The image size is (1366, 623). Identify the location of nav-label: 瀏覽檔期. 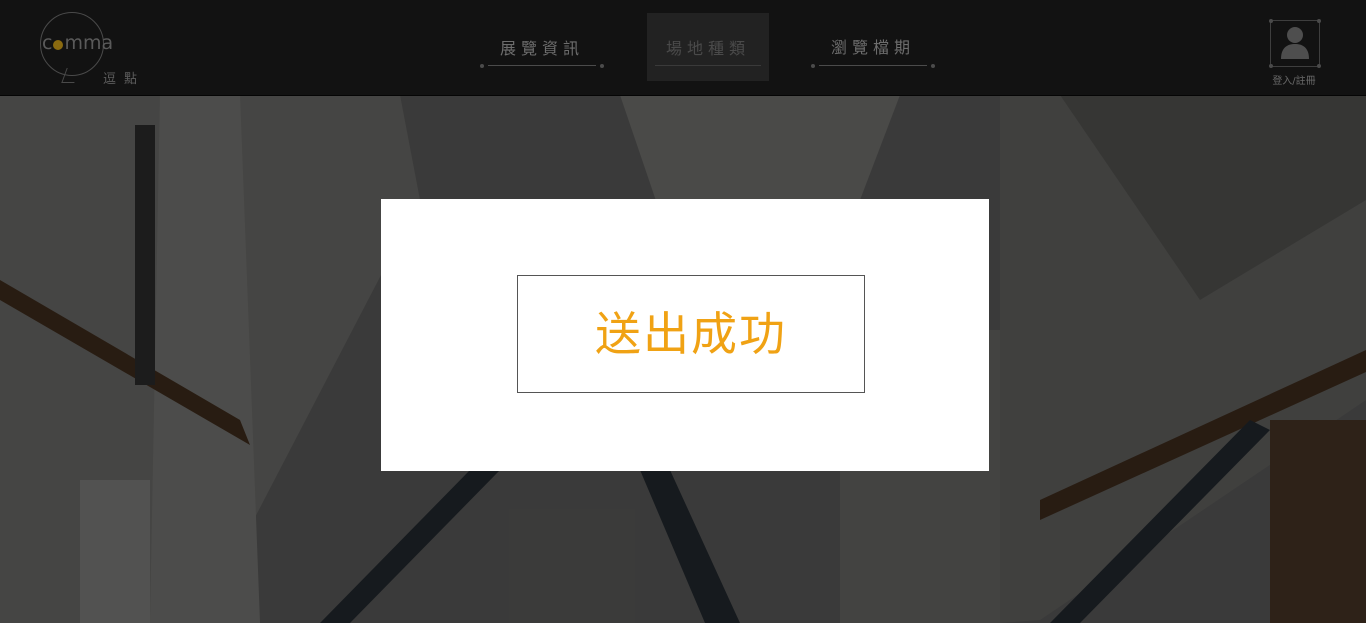
(872, 47).